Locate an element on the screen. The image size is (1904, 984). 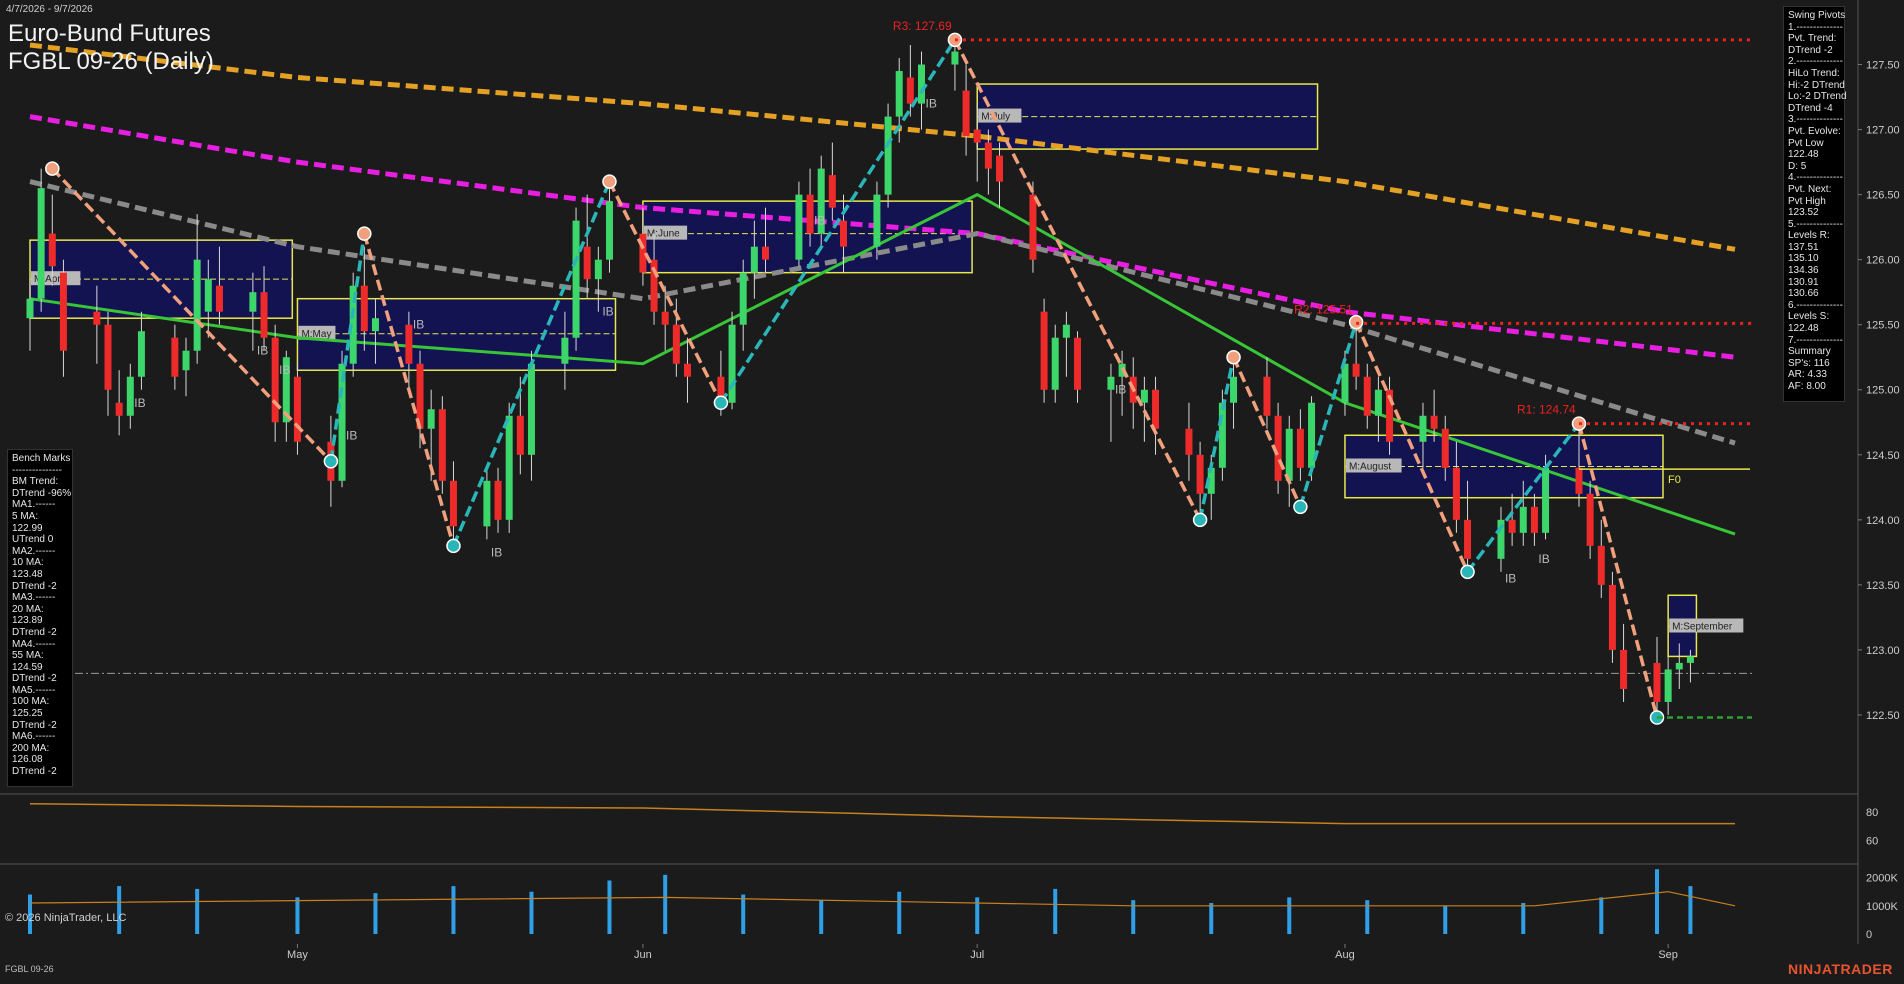
swing-pivots-row: 6.-------------- is located at coordinates (1815, 305).